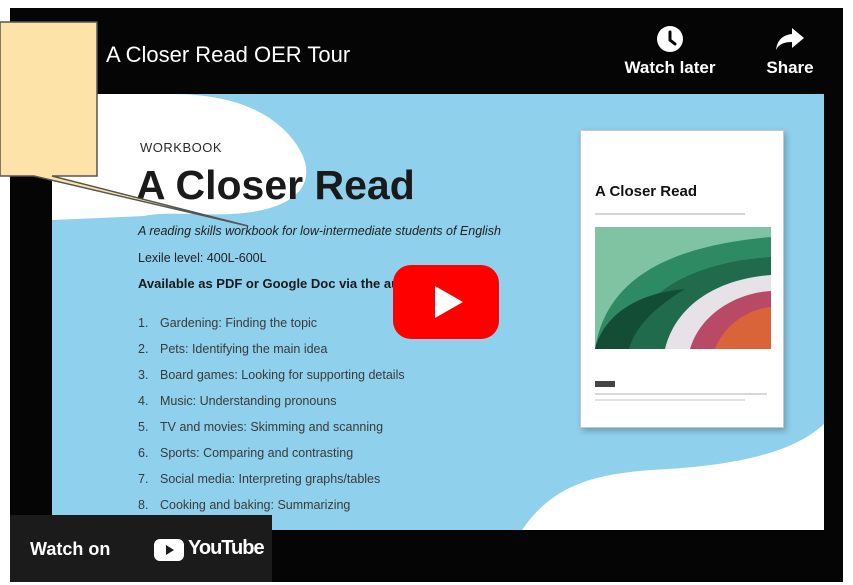 The width and height of the screenshot is (853, 585). What do you see at coordinates (55, 53) in the screenshot?
I see `channel-avatar` at bounding box center [55, 53].